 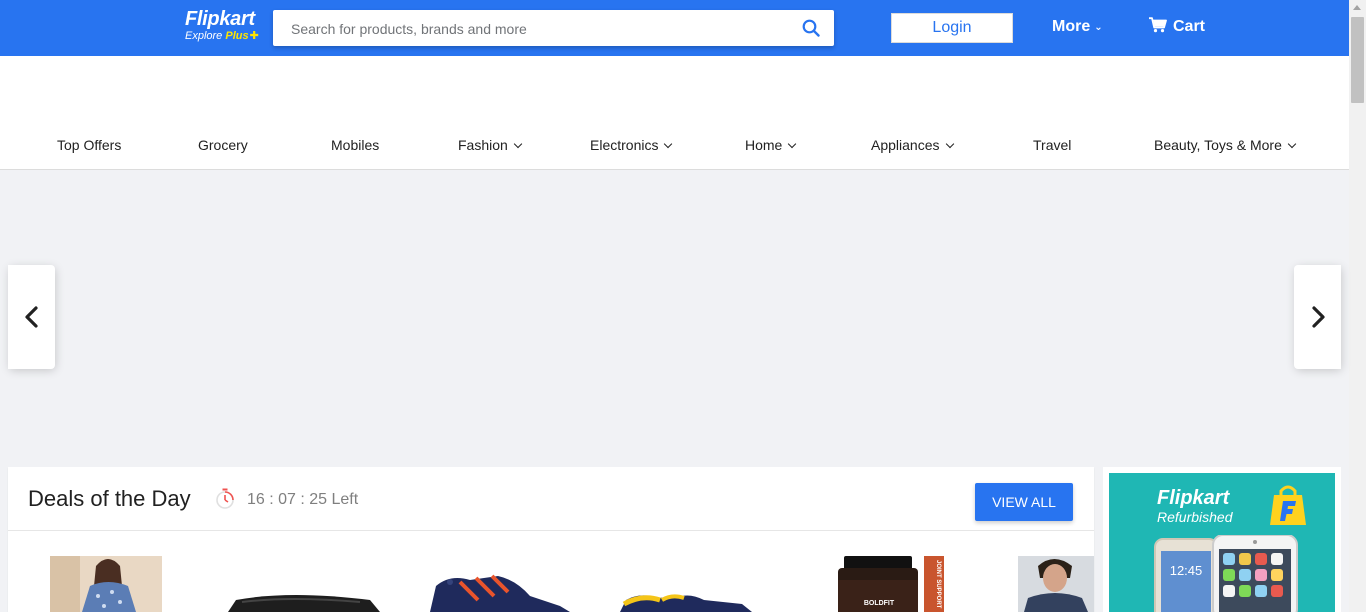 I want to click on nav-item-label: Grocery, so click(x=223, y=145).